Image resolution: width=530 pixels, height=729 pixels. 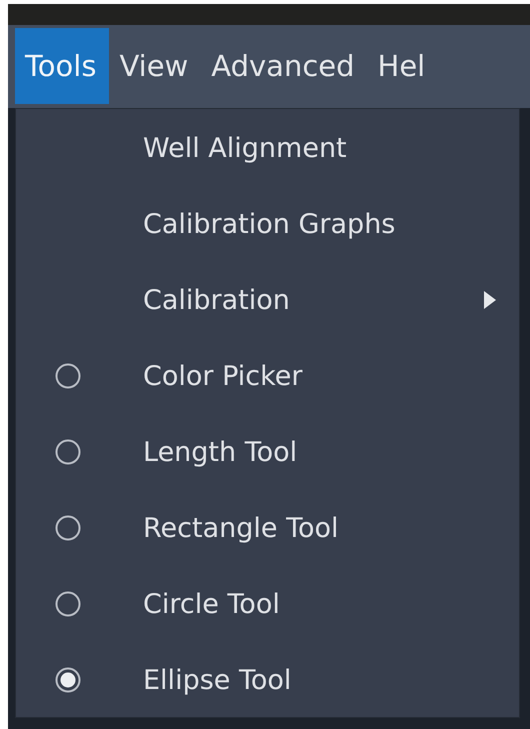 I want to click on menu-item: Rectangle Tool, so click(x=267, y=528).